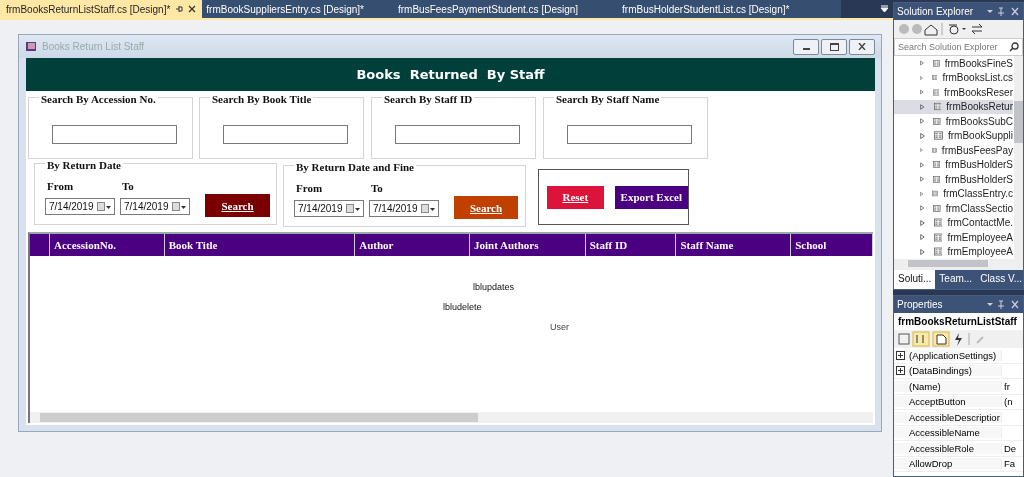 Image resolution: width=1024 pixels, height=477 pixels. Describe the element at coordinates (953, 208) in the screenshot. I see `tree-item: frmClassSectio` at that location.